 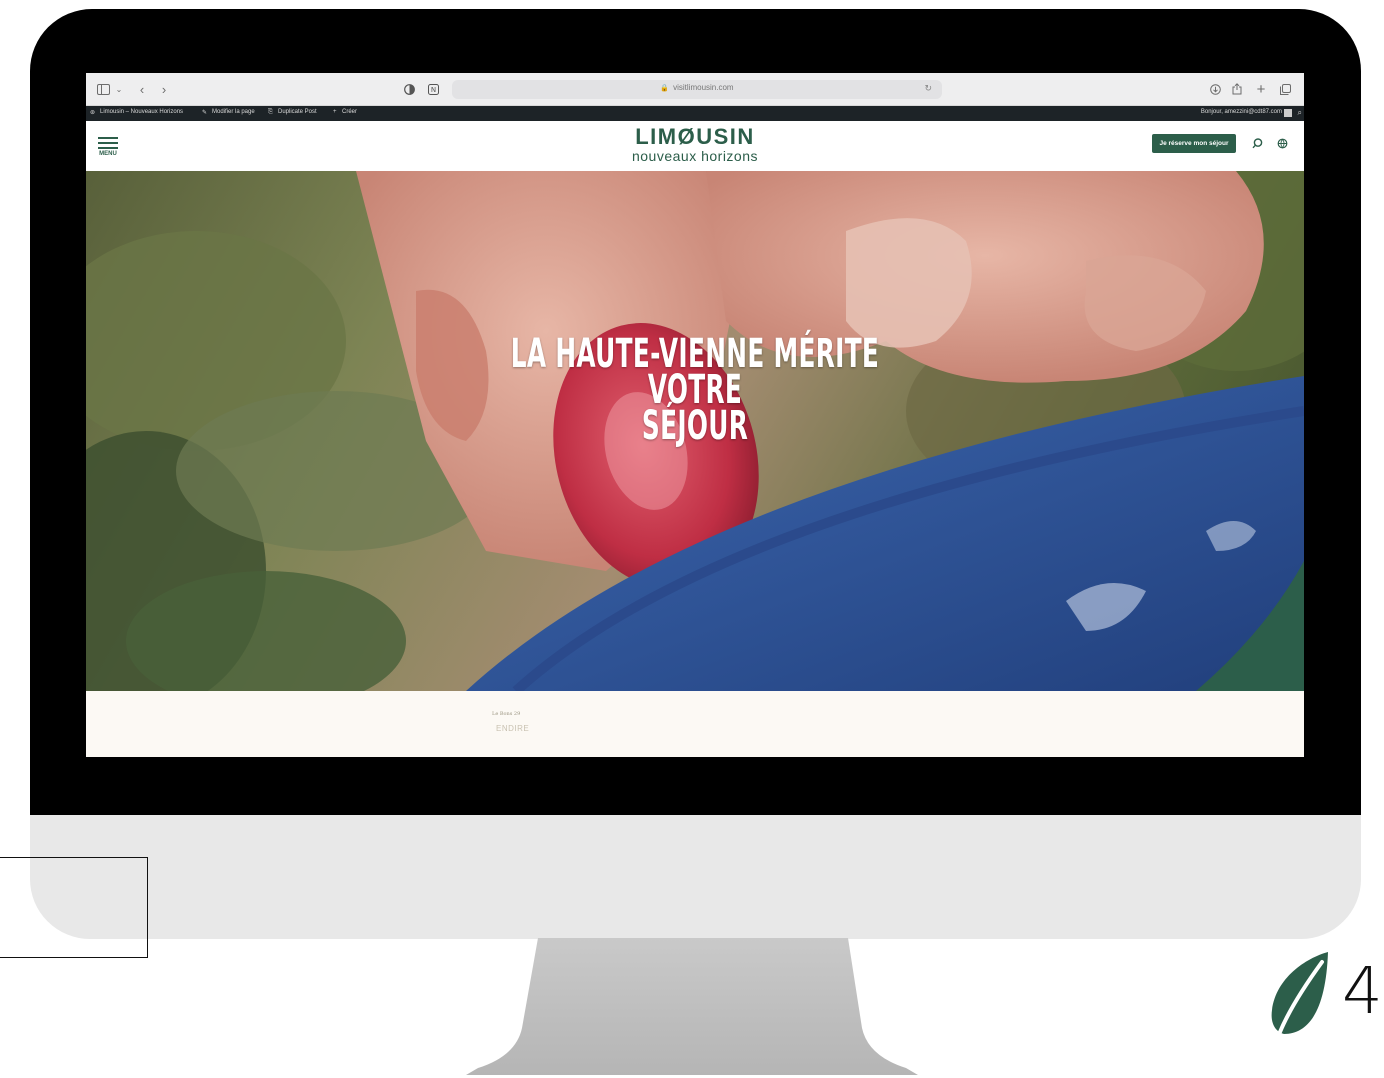 What do you see at coordinates (270, 112) in the screenshot?
I see `duplicate-icon: ⎘` at bounding box center [270, 112].